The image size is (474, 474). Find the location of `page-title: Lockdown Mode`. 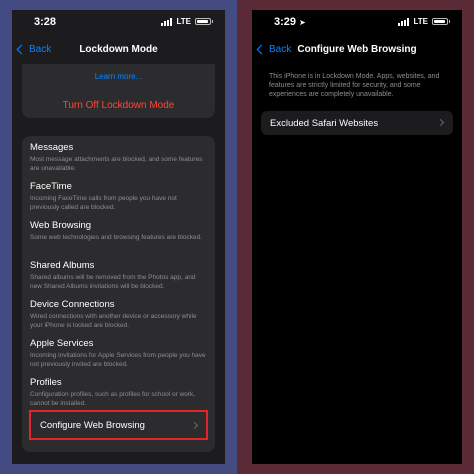

page-title: Lockdown Mode is located at coordinates (118, 49).